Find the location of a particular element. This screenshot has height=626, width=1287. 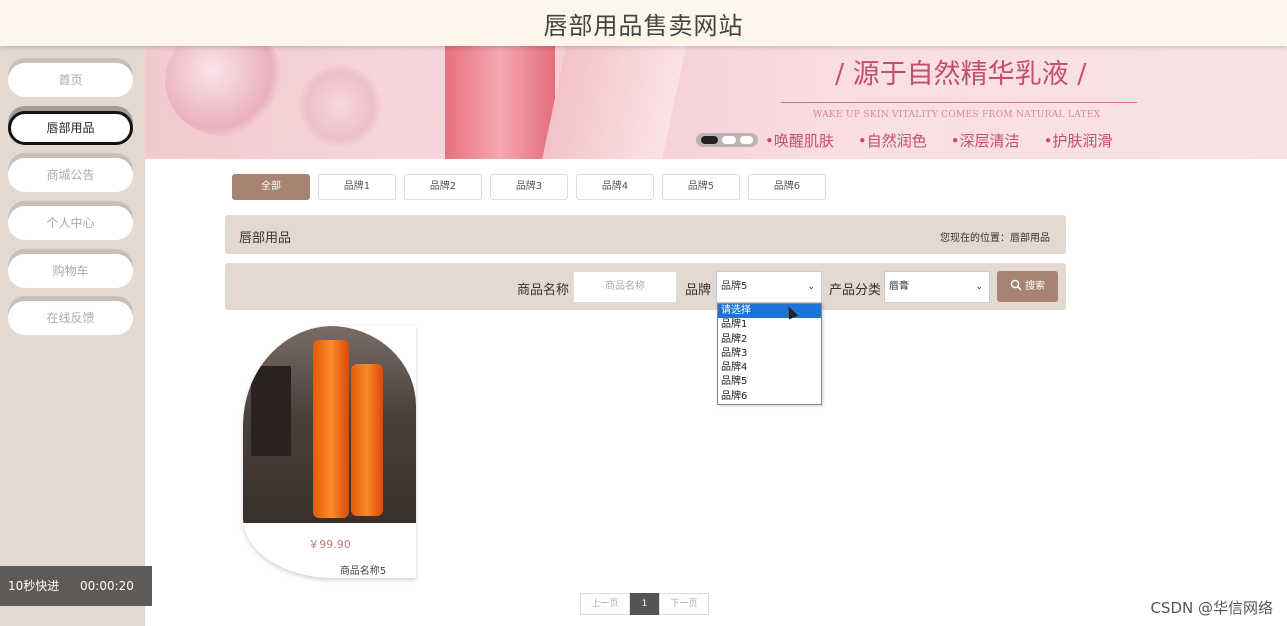

banner-features: •唤醒肌肤 •自然润色 •深层清洁 •护肤润滑 is located at coordinates (938, 140).